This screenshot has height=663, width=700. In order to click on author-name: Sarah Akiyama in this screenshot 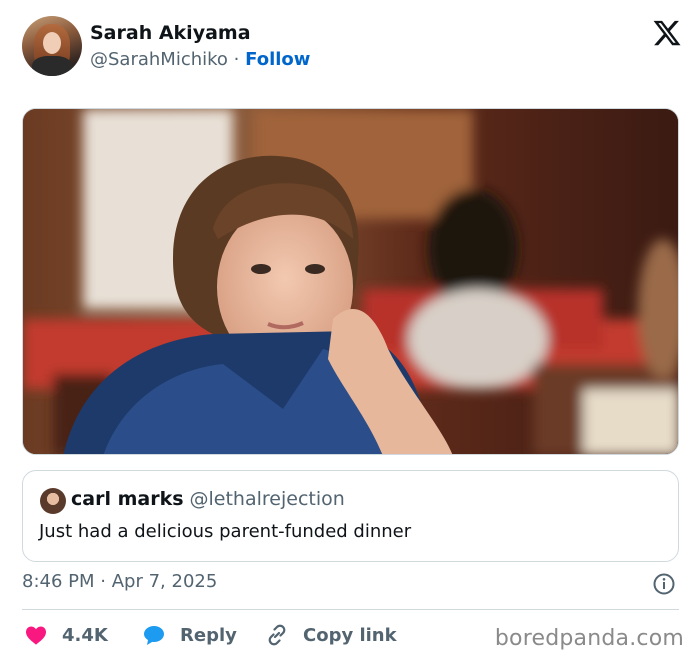, I will do `click(170, 33)`.